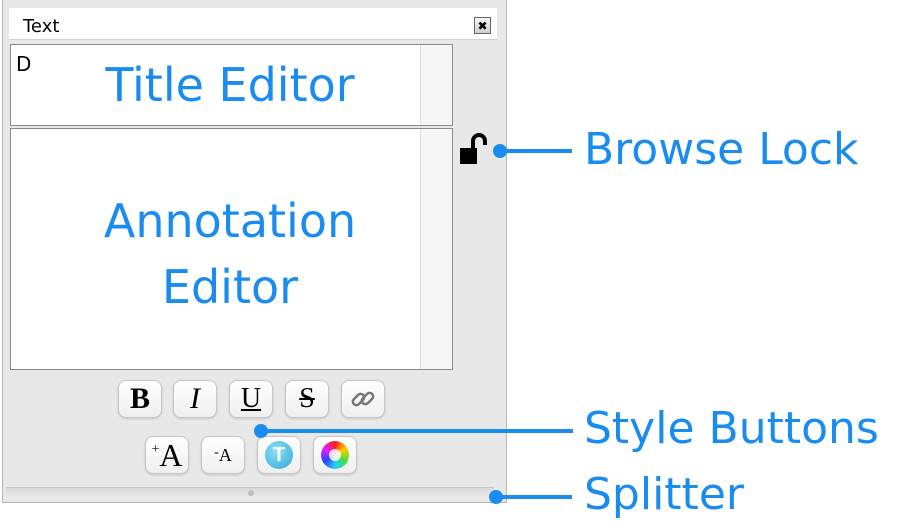 The height and width of the screenshot is (529, 898). I want to click on title-editor-scrollbar, so click(436, 85).